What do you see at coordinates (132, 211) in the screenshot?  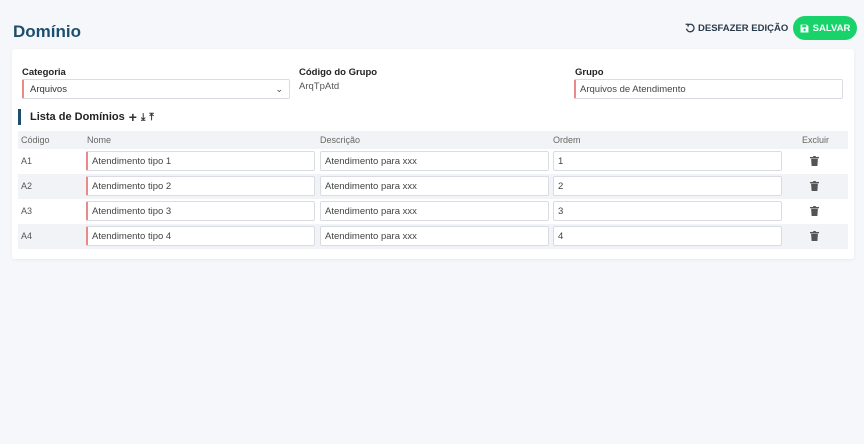 I see `nome-value: Atendimento tipo 3` at bounding box center [132, 211].